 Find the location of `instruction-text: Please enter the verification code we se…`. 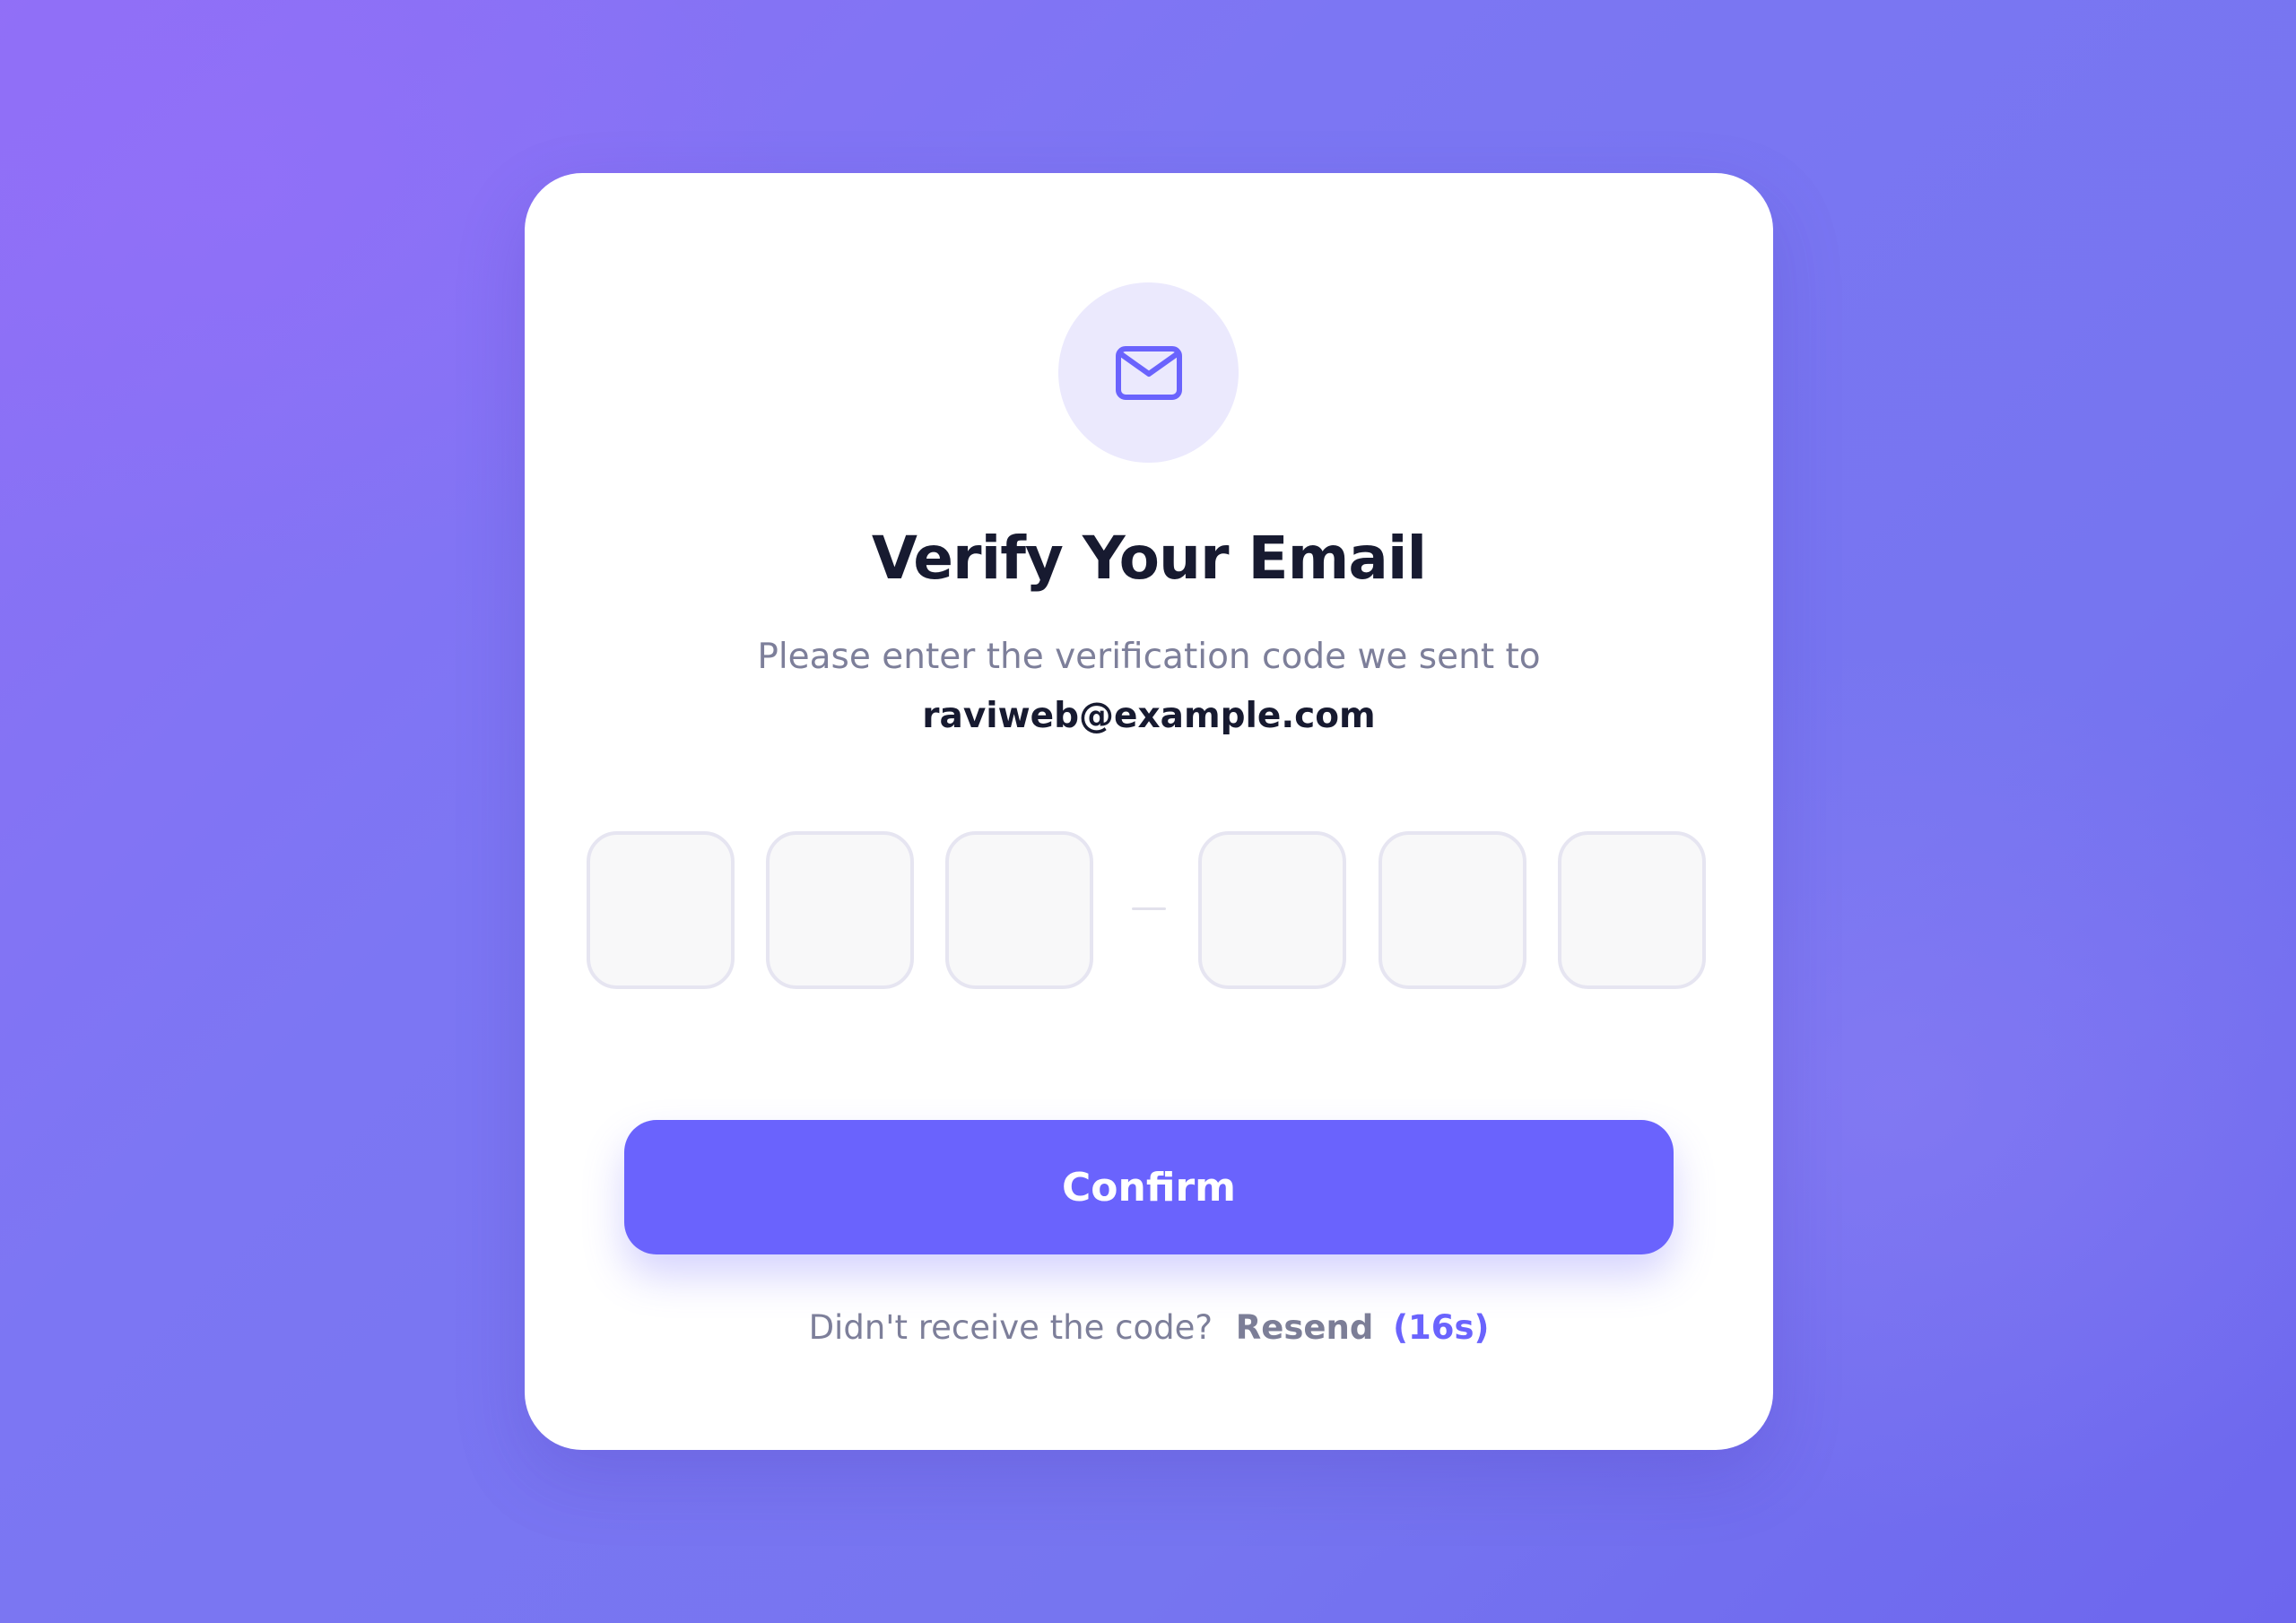

instruction-text: Please enter the verification code we se… is located at coordinates (1149, 657).